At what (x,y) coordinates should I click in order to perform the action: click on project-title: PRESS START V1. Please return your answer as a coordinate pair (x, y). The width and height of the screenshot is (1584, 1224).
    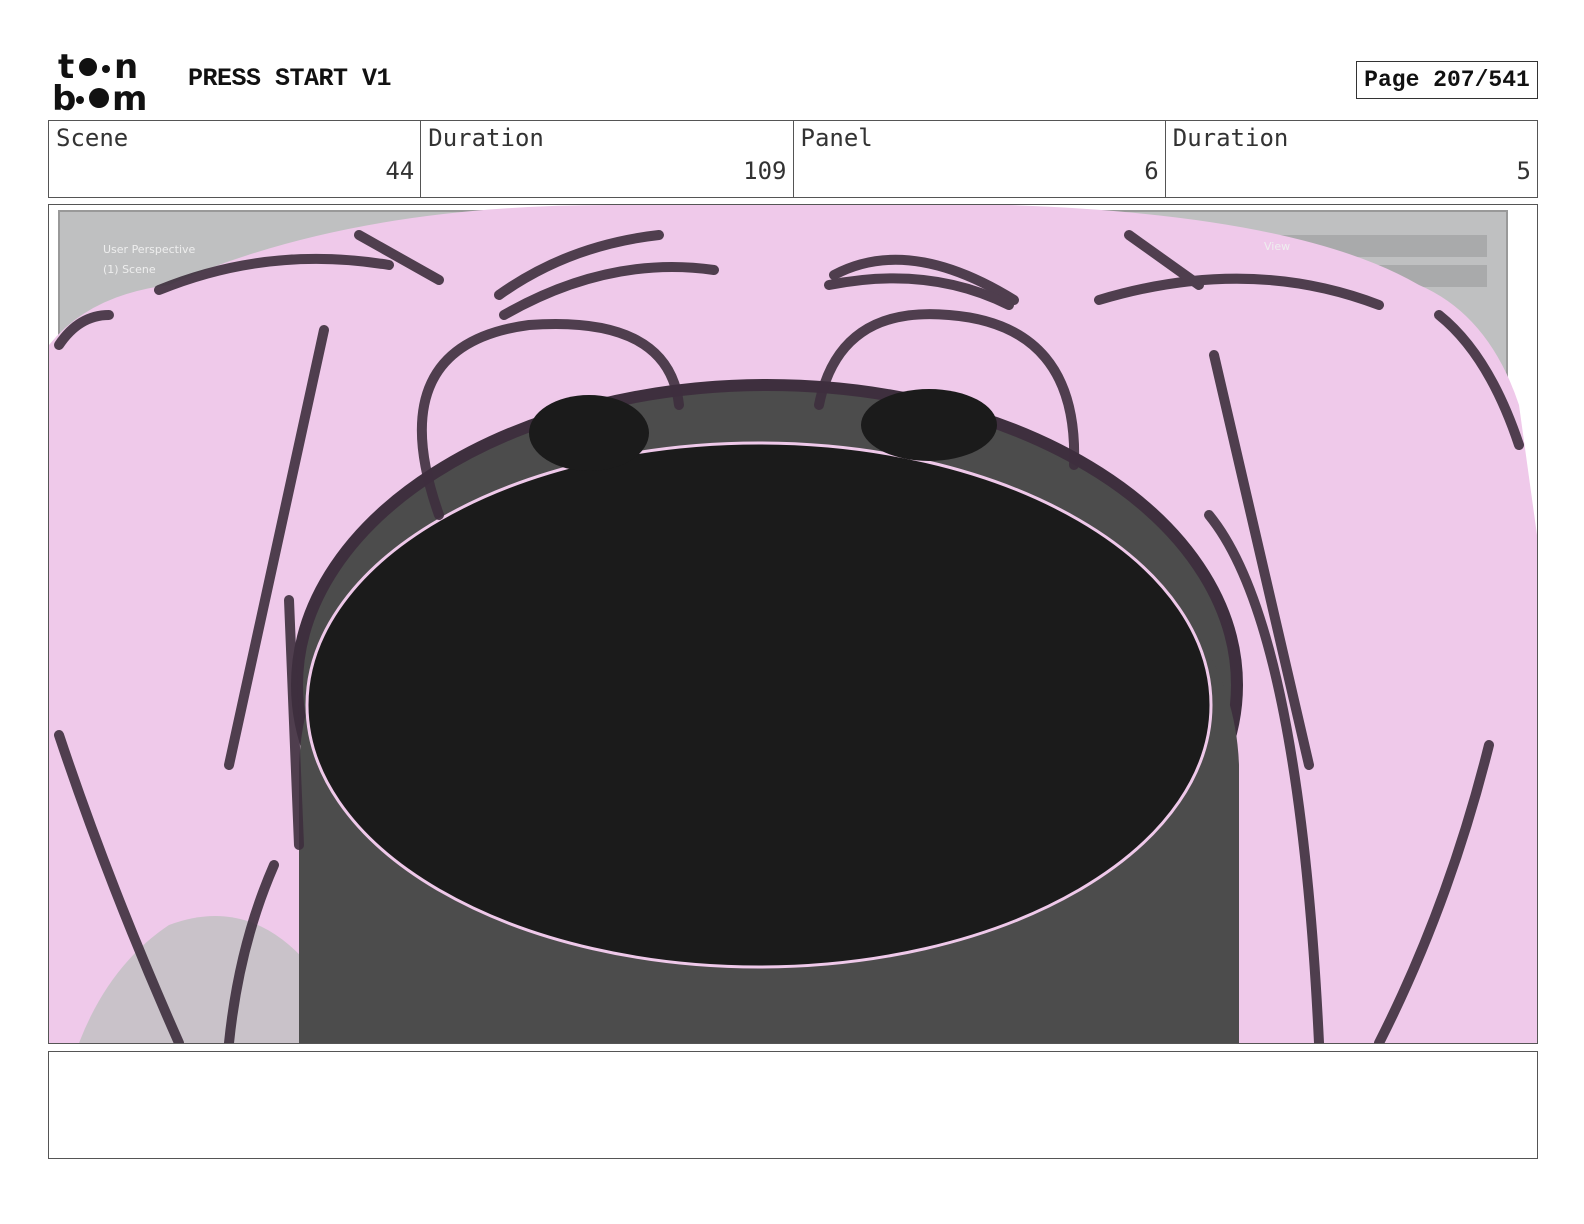
    Looking at the image, I should click on (290, 78).